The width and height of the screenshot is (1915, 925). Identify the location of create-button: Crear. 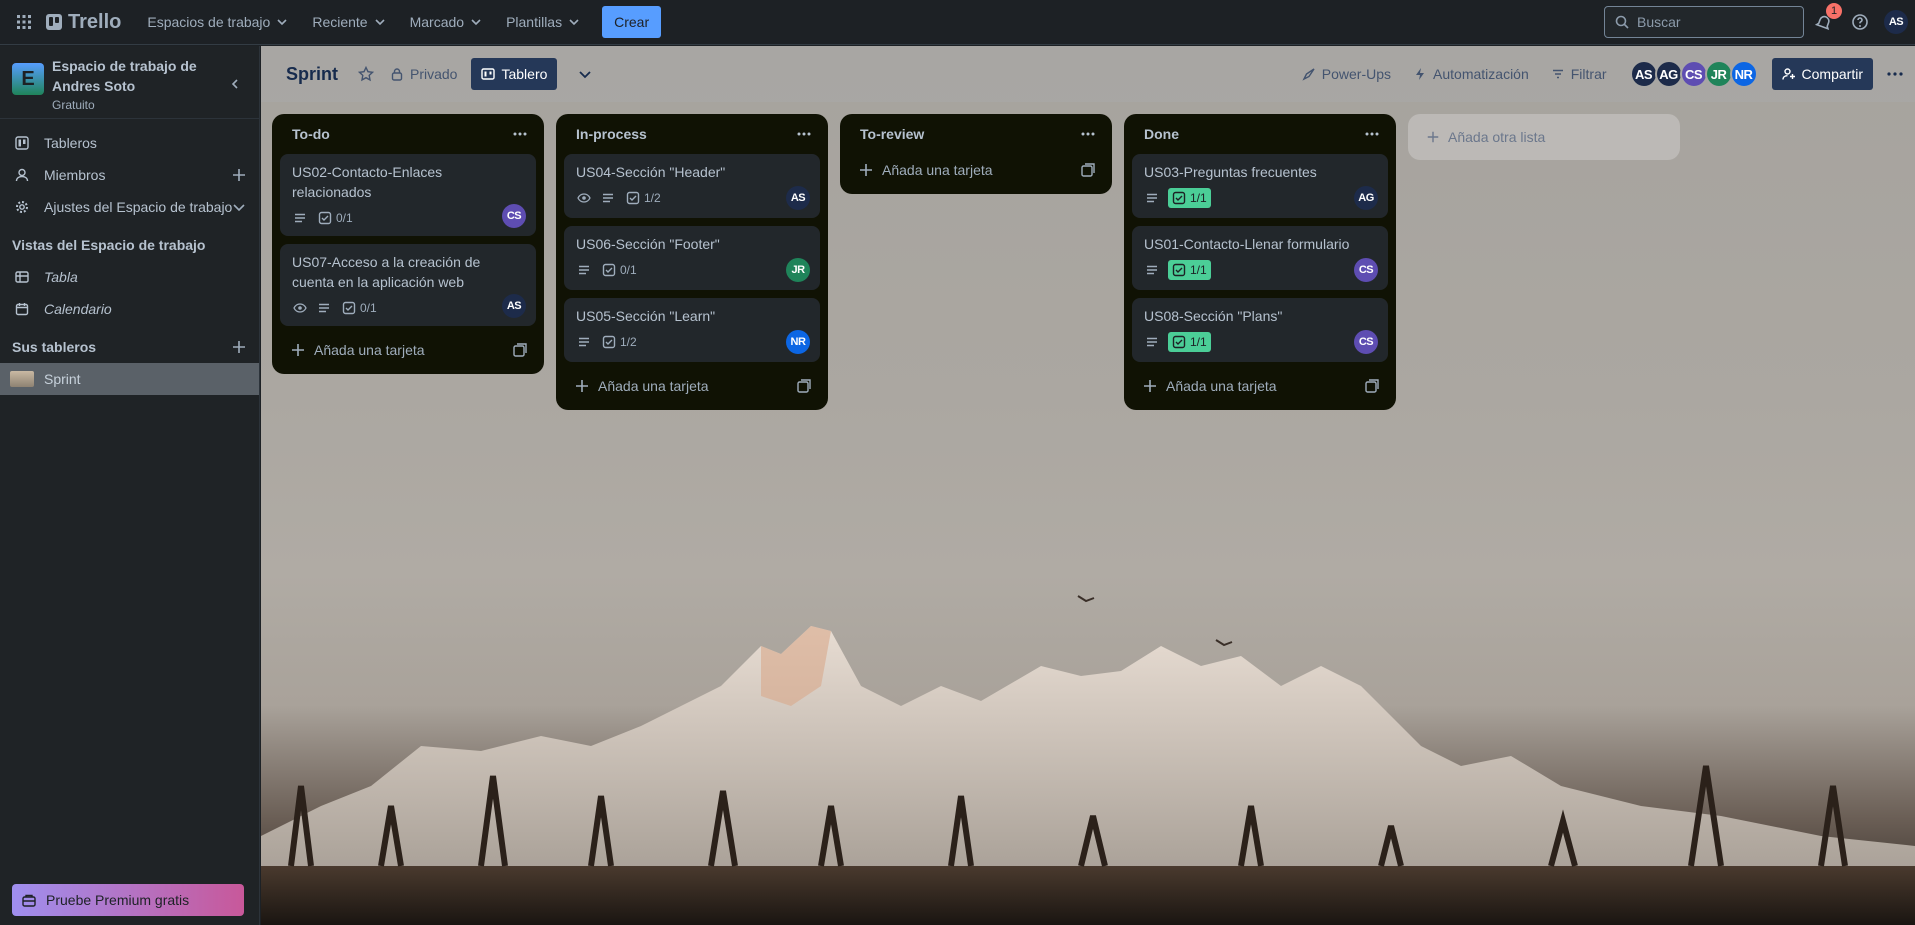
(632, 22).